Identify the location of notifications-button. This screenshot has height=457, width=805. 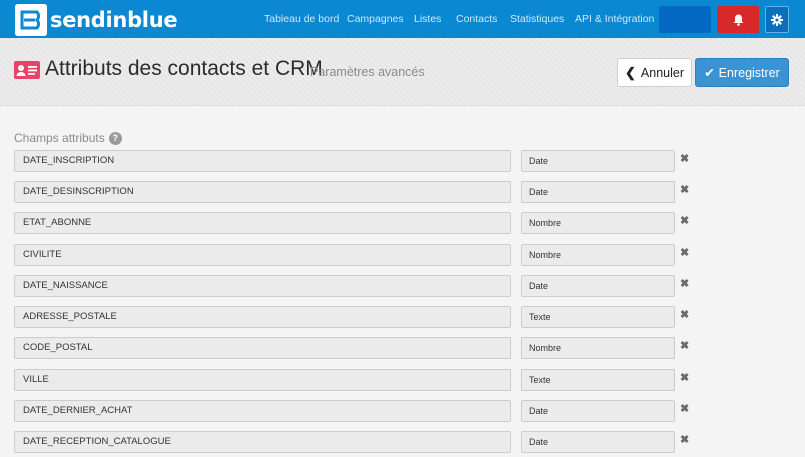
(738, 19).